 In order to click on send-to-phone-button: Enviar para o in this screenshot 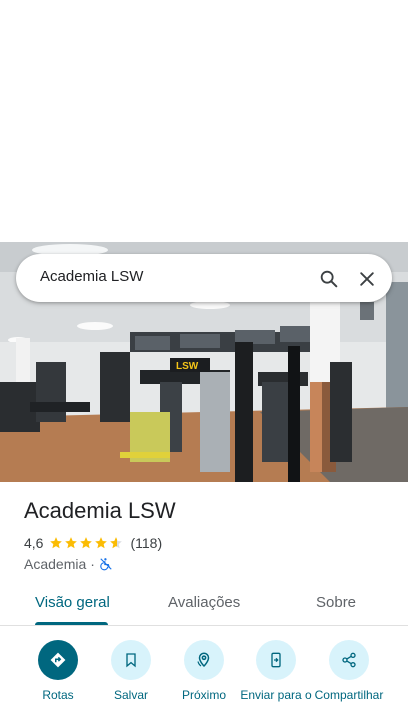, I will do `click(276, 671)`.